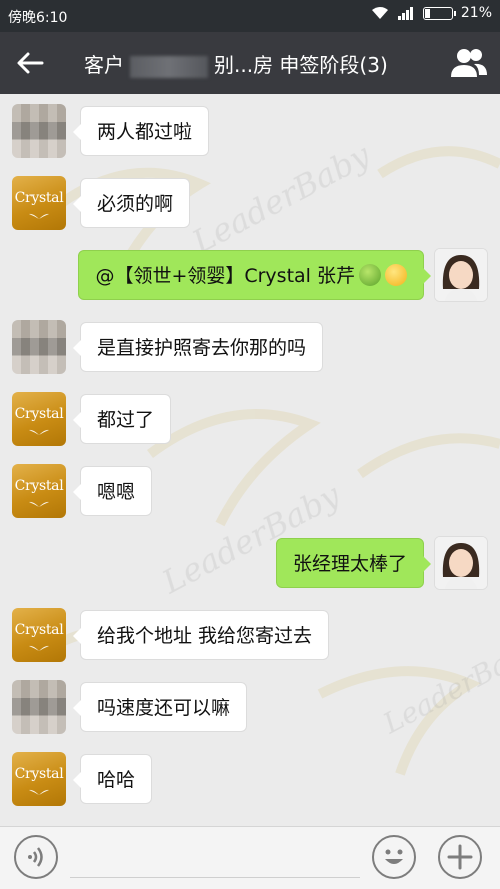  I want to click on voice-input-button, so click(36, 857).